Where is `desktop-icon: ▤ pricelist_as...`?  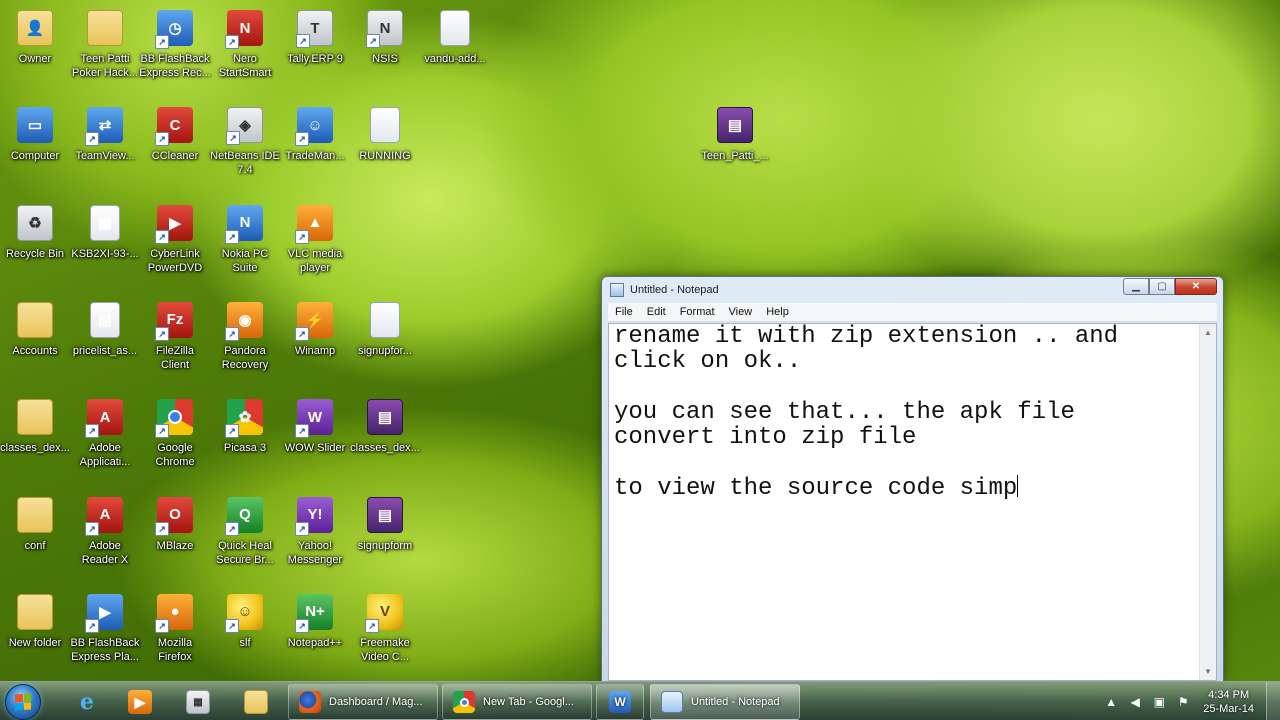
desktop-icon: ▤ pricelist_as... is located at coordinates (105, 329).